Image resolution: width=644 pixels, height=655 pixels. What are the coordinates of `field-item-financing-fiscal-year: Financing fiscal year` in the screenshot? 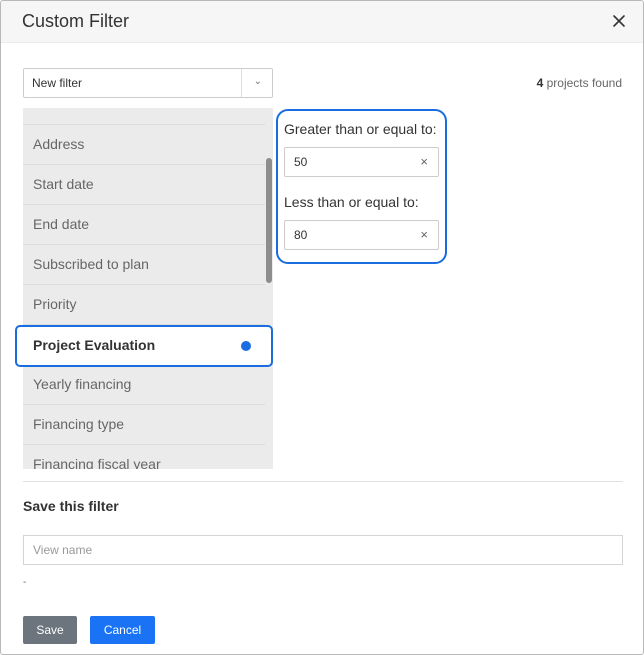 It's located at (144, 456).